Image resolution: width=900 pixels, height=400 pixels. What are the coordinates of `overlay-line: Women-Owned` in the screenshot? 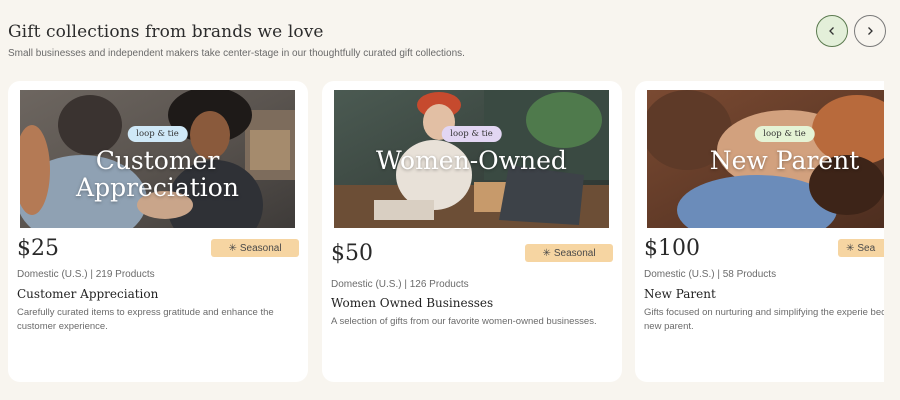 It's located at (471, 160).